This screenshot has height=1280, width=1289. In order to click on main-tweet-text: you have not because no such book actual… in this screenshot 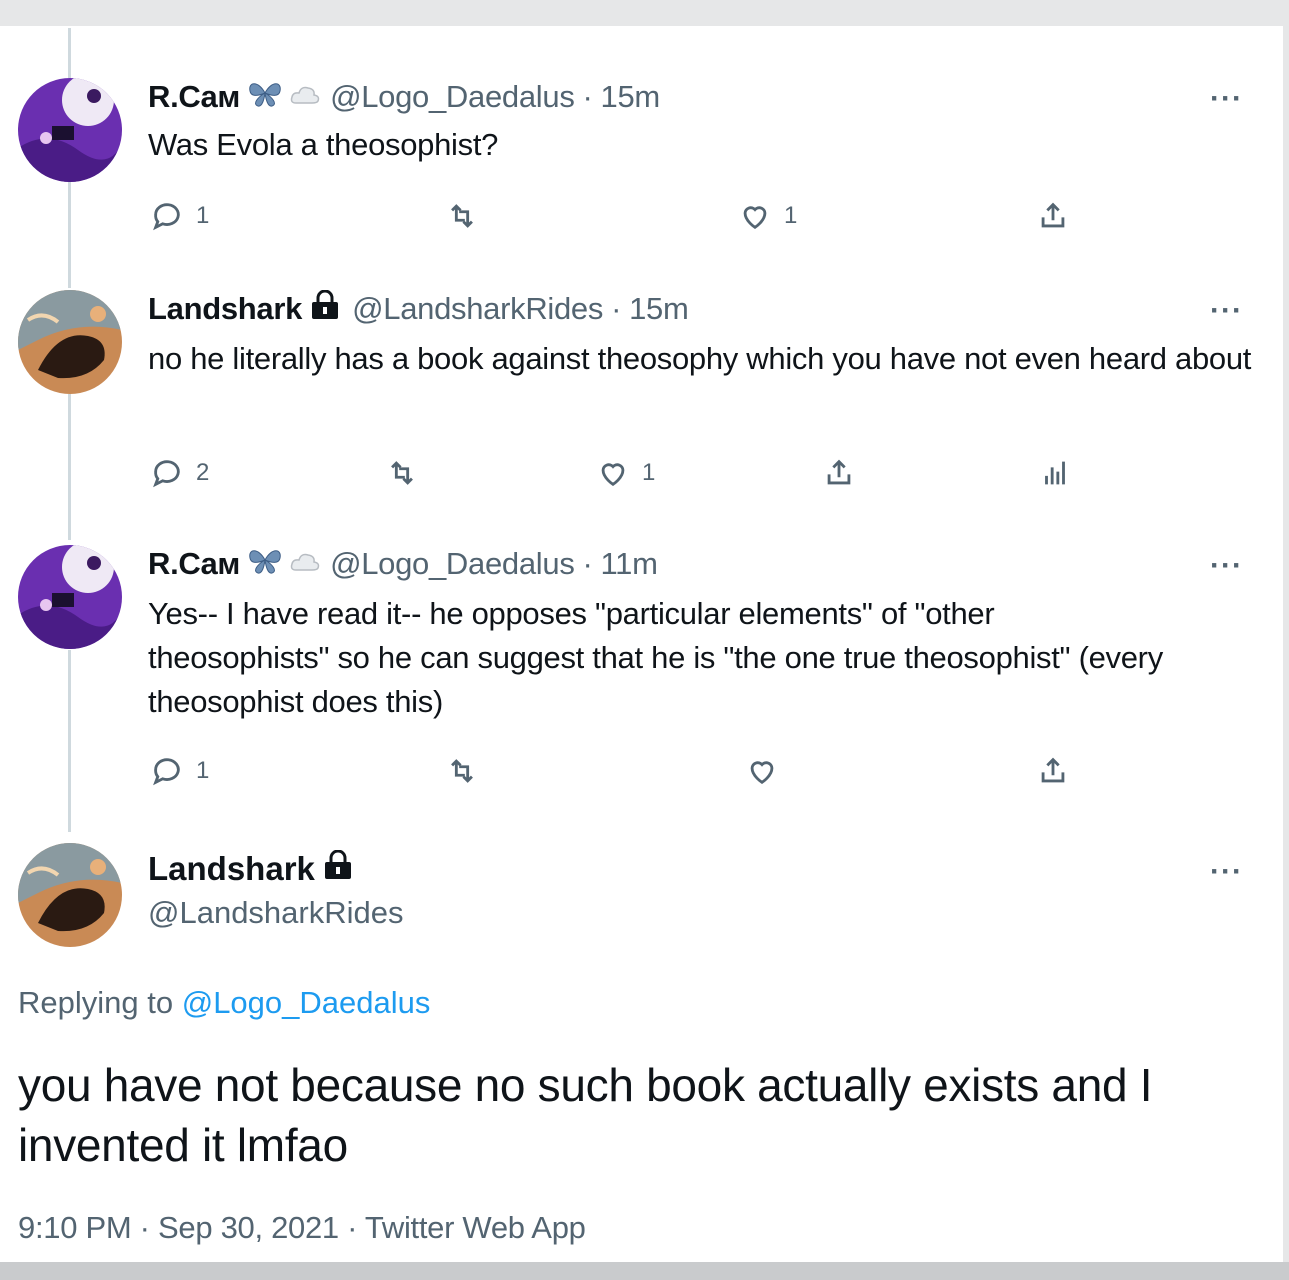, I will do `click(585, 1115)`.